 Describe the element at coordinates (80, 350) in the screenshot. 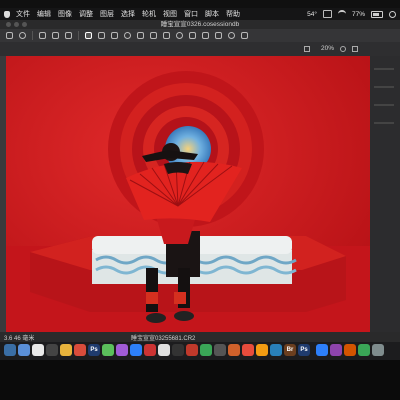

I see `calendar-icon` at that location.